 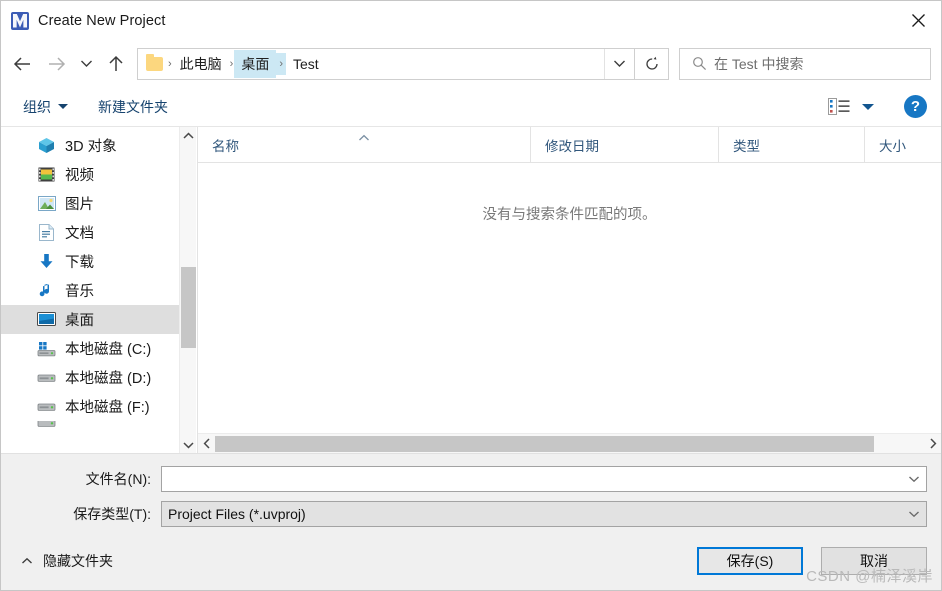 I want to click on filetype-value: Project Files (*.uvproj), so click(x=237, y=514).